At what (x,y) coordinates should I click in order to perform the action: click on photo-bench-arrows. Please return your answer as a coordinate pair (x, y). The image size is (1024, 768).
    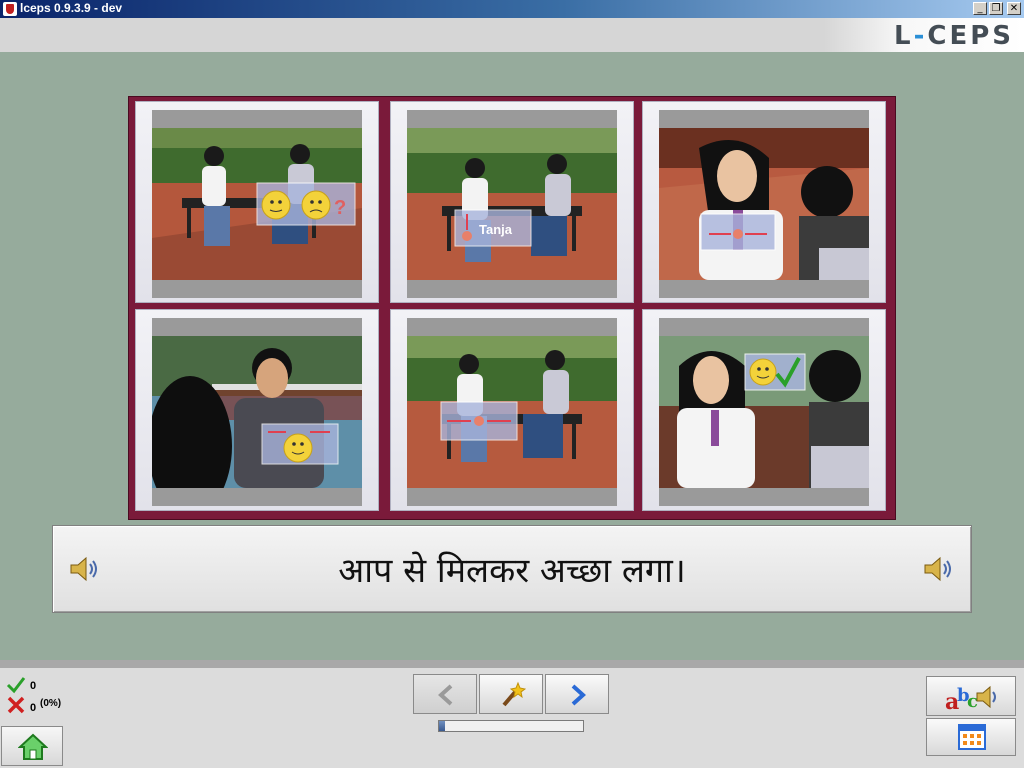
    Looking at the image, I should click on (512, 412).